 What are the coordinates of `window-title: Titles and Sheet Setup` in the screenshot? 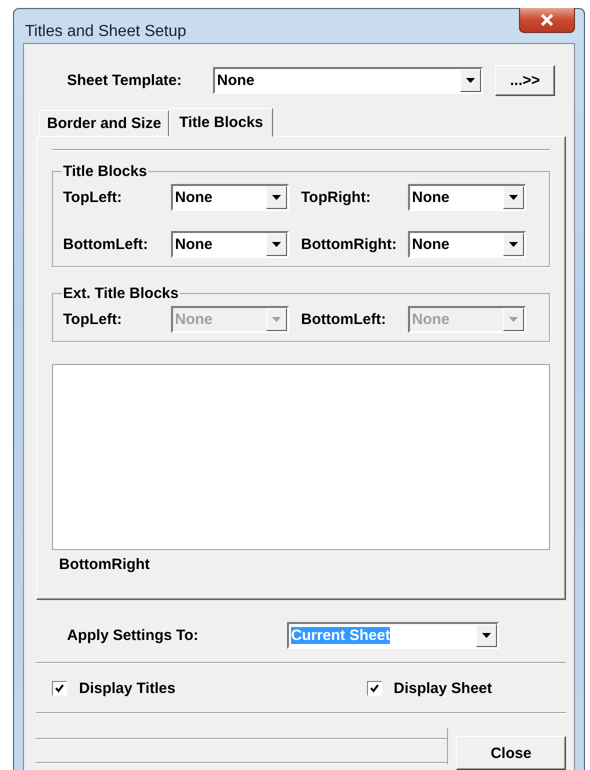 It's located at (105, 32).